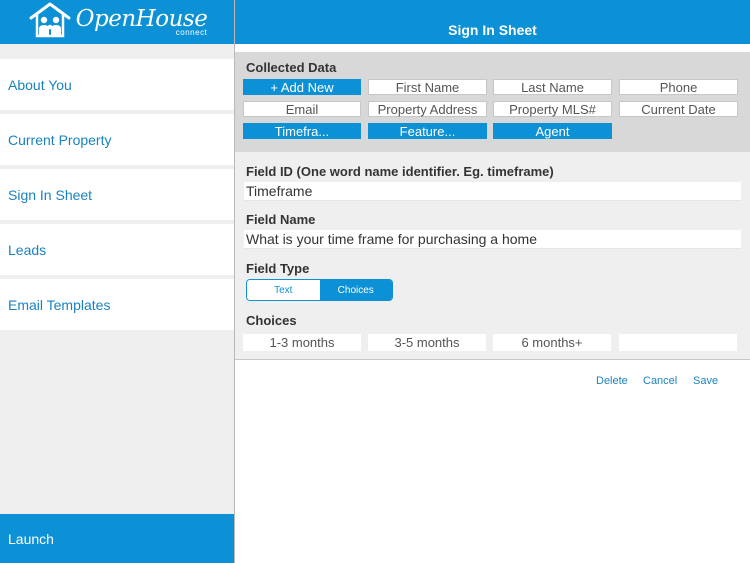  I want to click on field-type-label: Field Type, so click(278, 268).